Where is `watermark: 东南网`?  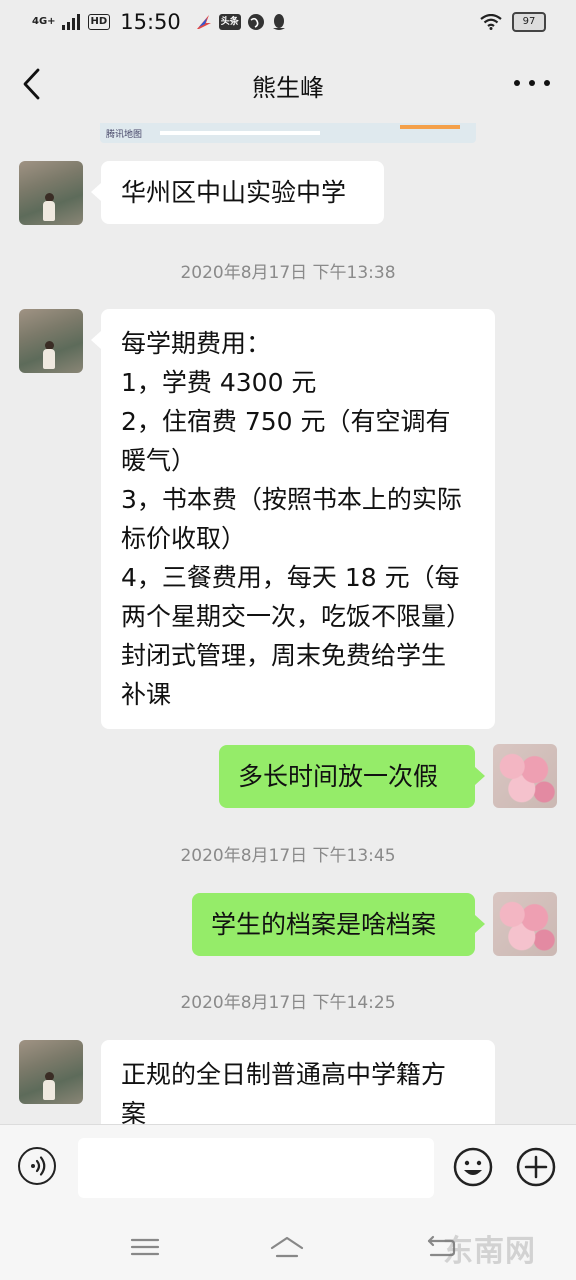
watermark: 东南网 is located at coordinates (489, 1251).